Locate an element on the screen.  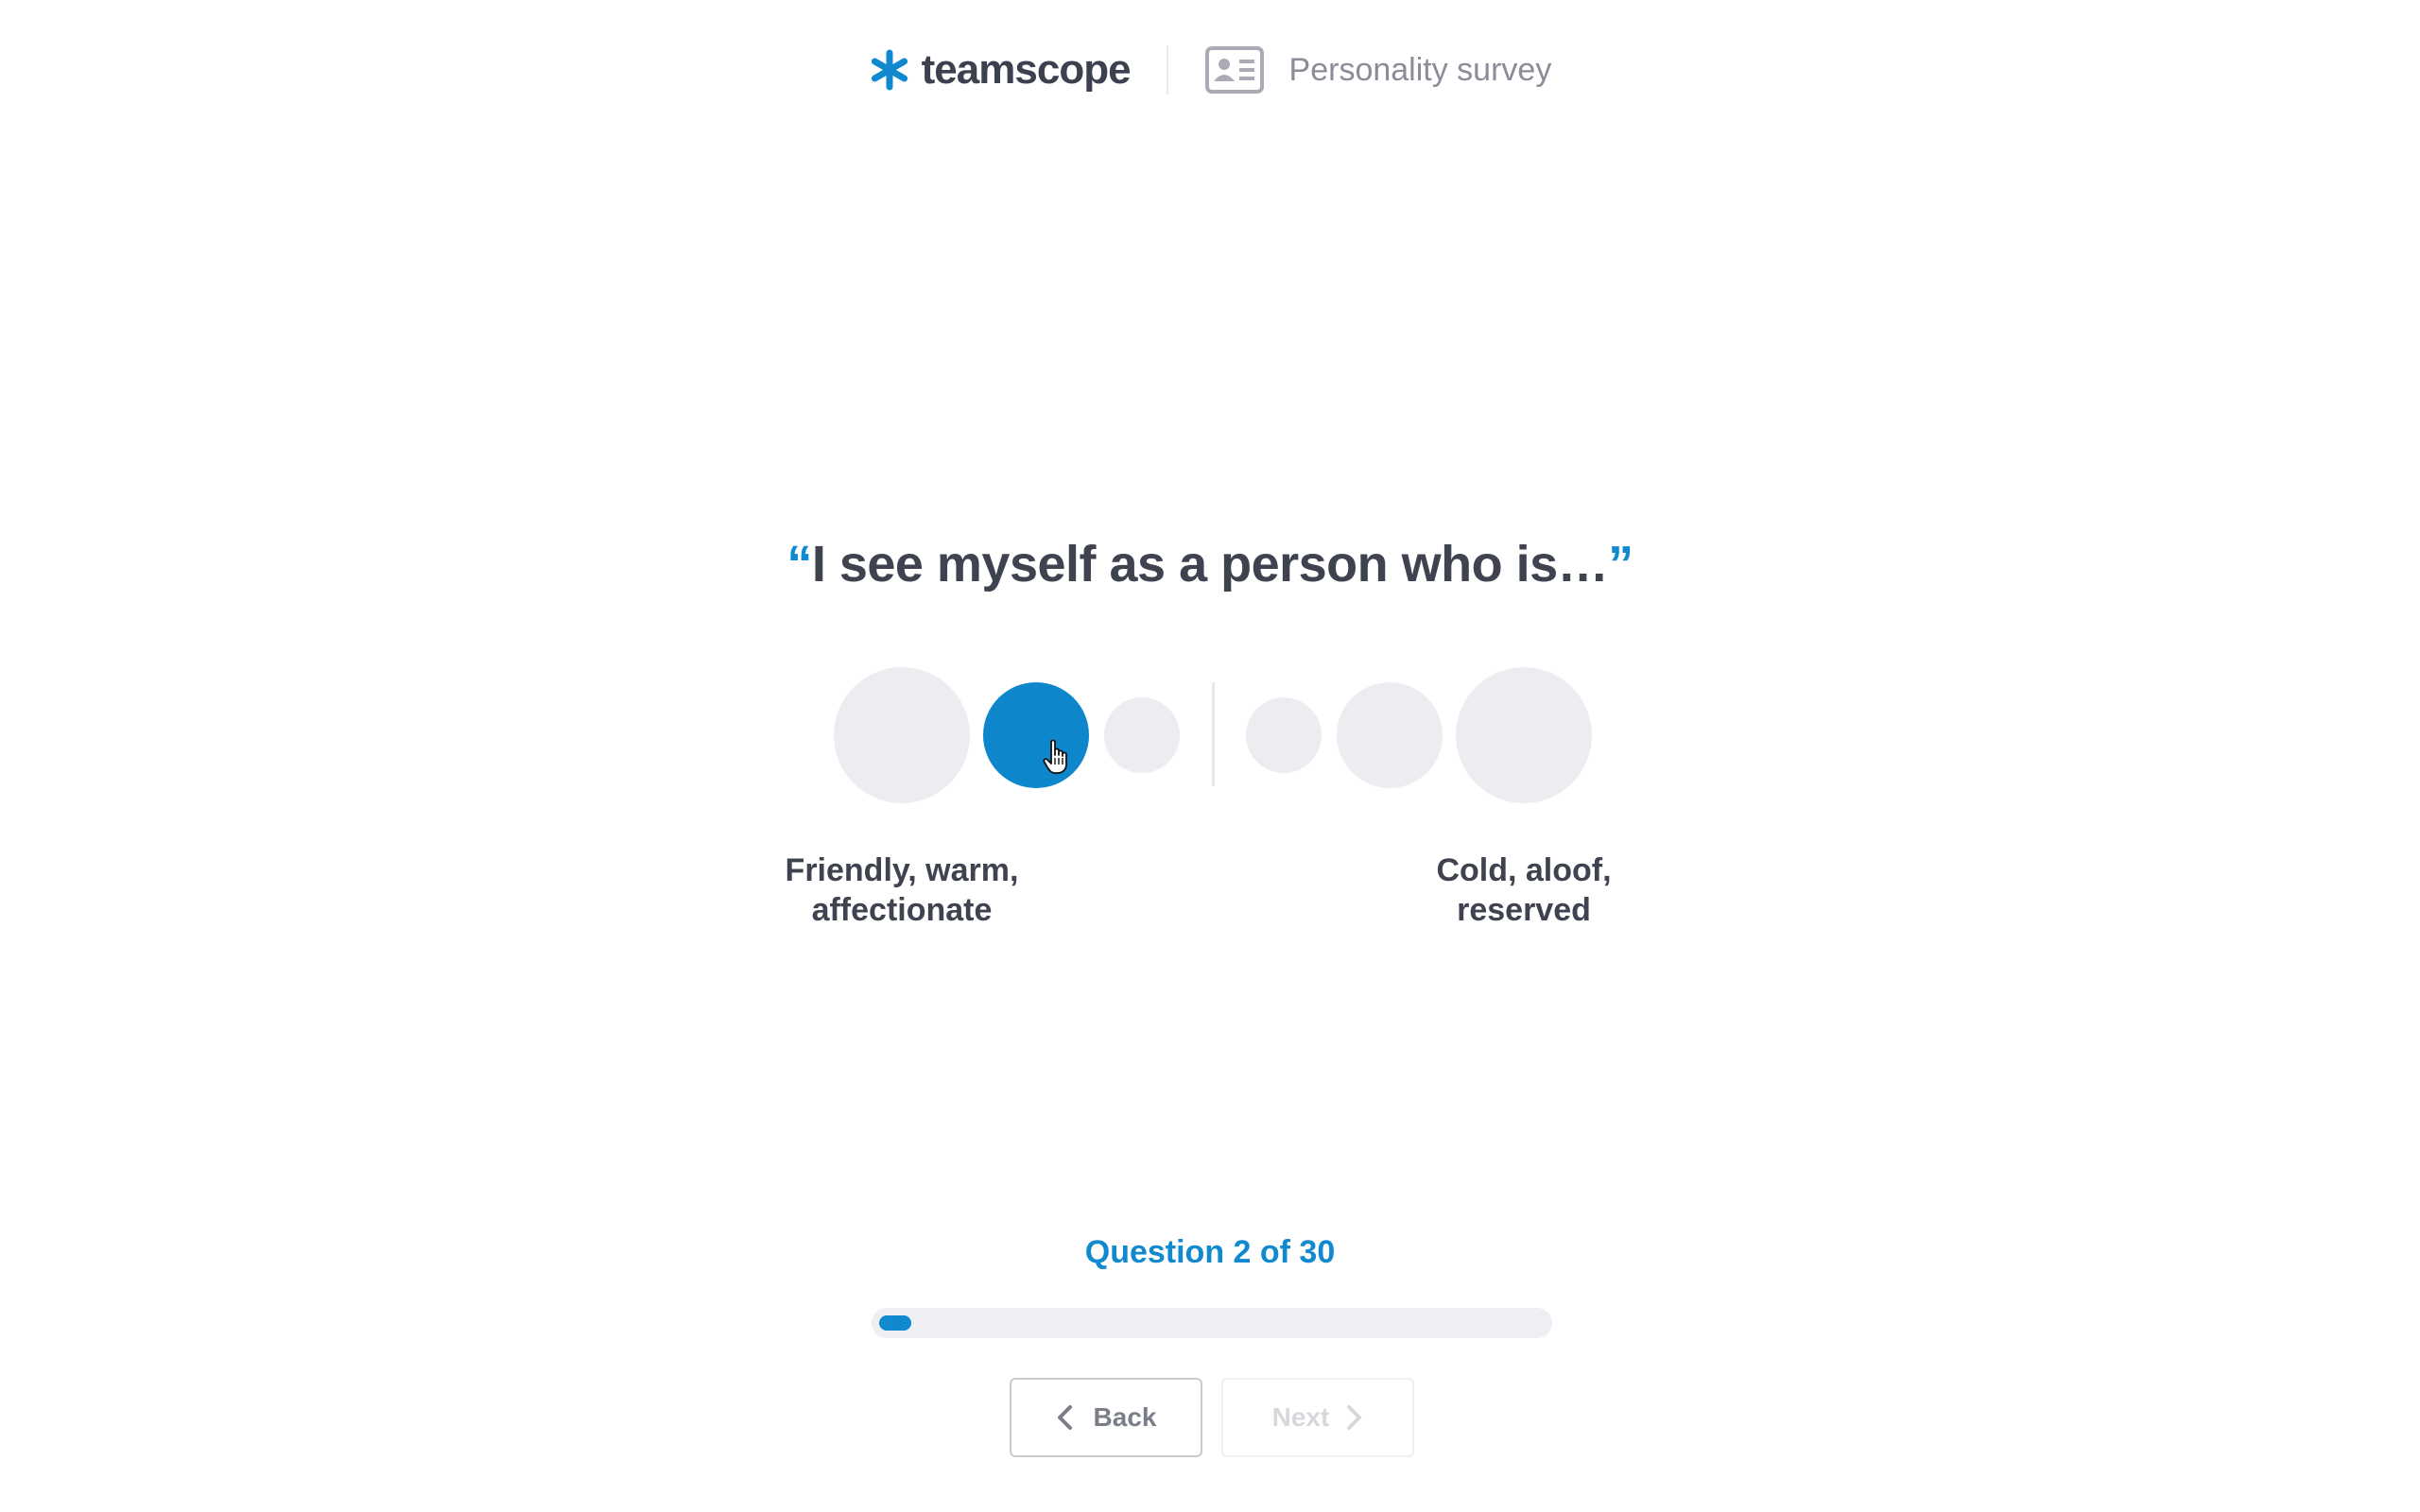
back-button: Back is located at coordinates (1106, 1417).